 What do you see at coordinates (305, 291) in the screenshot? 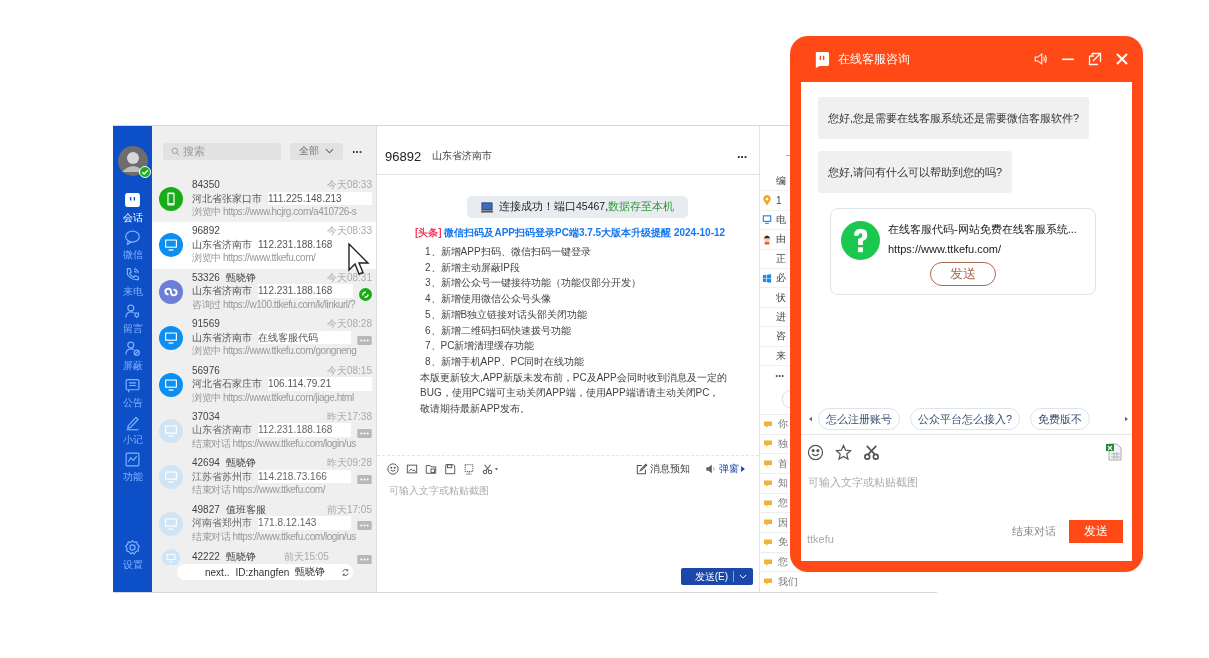
I see `visitor-info: 112.231.188.168` at bounding box center [305, 291].